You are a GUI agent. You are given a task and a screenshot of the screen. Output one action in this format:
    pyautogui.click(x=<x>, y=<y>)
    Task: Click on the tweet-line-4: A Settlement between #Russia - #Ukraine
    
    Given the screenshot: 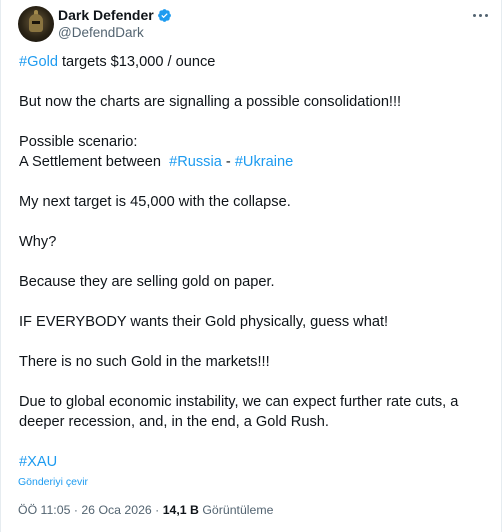 What is the action you would take?
    pyautogui.click(x=156, y=162)
    